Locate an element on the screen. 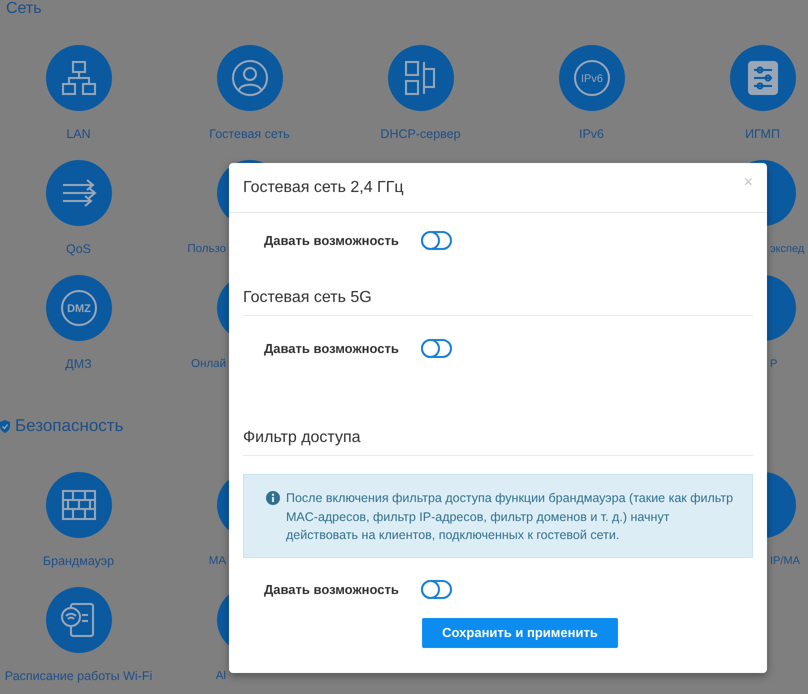 The image size is (808, 694). feature-label: P is located at coordinates (774, 364).